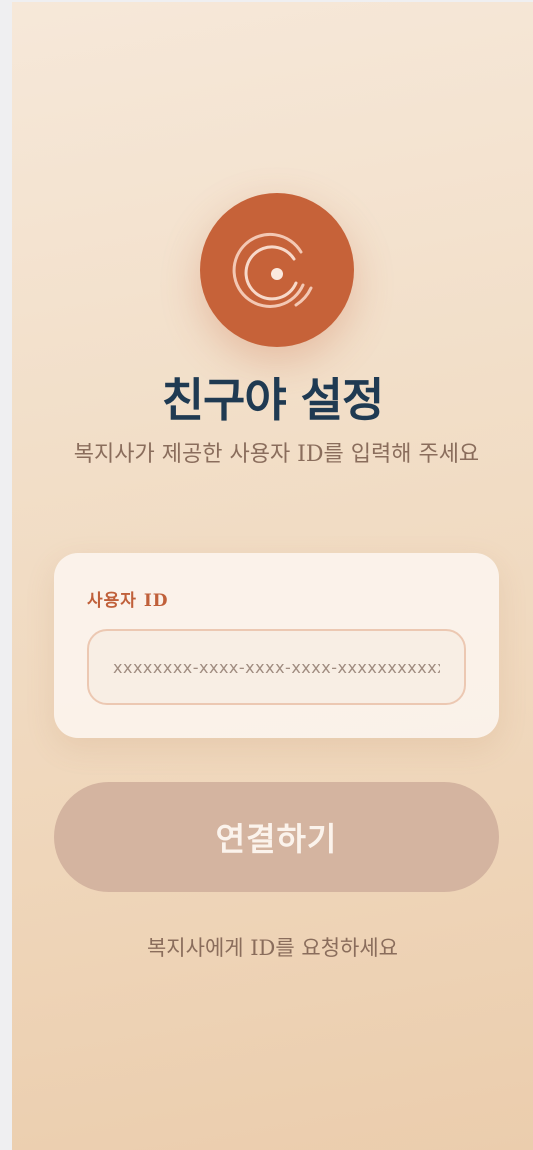 This screenshot has width=533, height=1150. Describe the element at coordinates (276, 454) in the screenshot. I see `page-subtitle: 복지사가 제공한 사용자 ID를 입력해 주세요` at that location.